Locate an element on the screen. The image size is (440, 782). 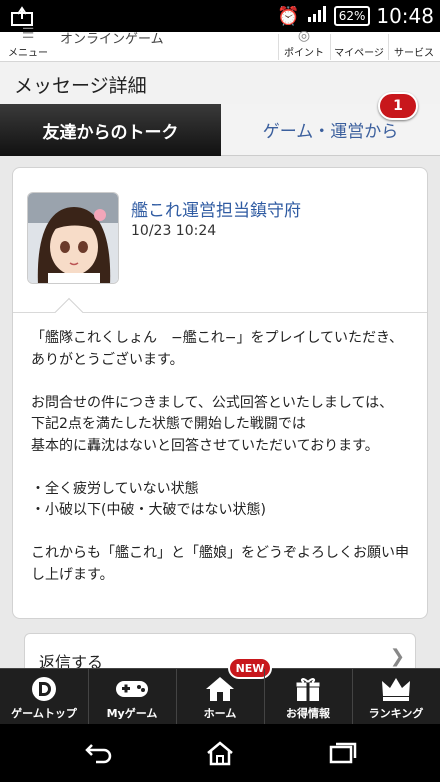
nav-deals: お得情報 is located at coordinates (308, 697).